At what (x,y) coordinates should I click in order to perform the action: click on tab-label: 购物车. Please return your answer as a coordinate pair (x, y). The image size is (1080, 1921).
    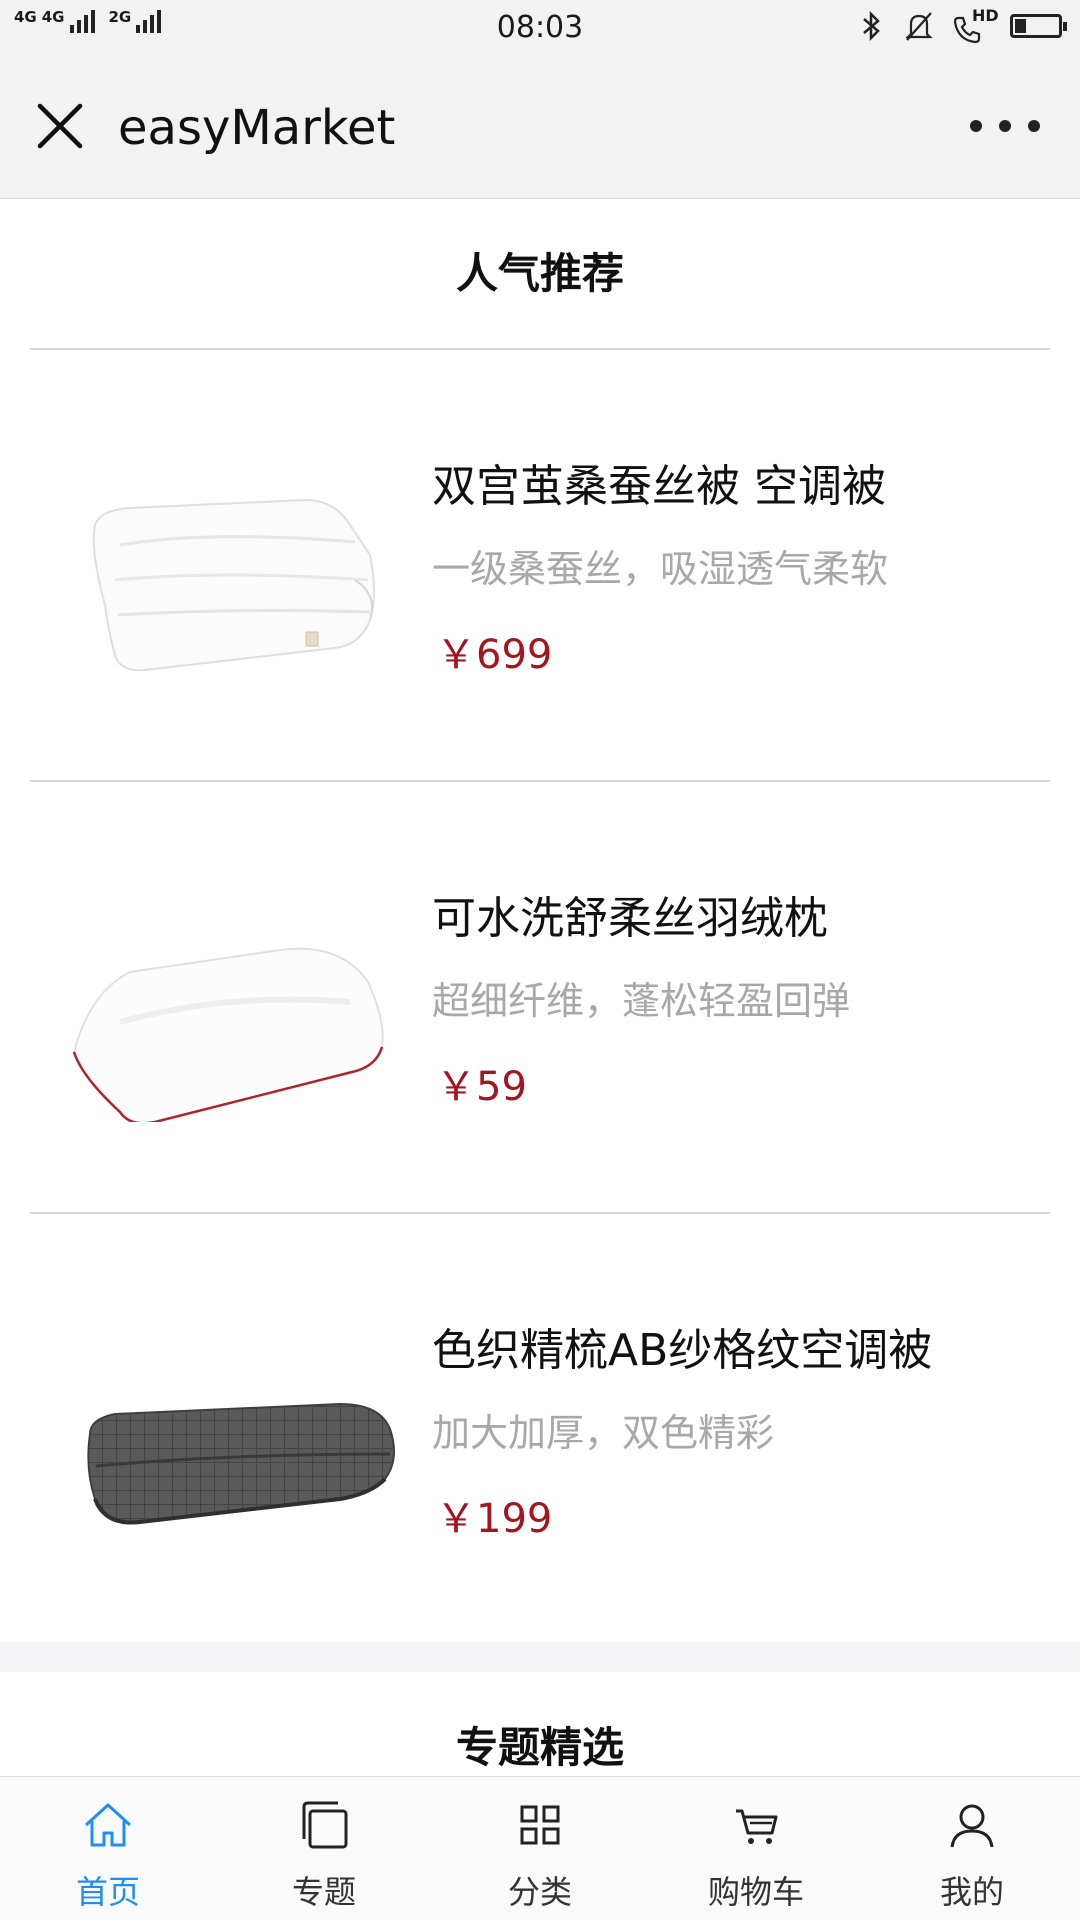
    Looking at the image, I should click on (755, 1892).